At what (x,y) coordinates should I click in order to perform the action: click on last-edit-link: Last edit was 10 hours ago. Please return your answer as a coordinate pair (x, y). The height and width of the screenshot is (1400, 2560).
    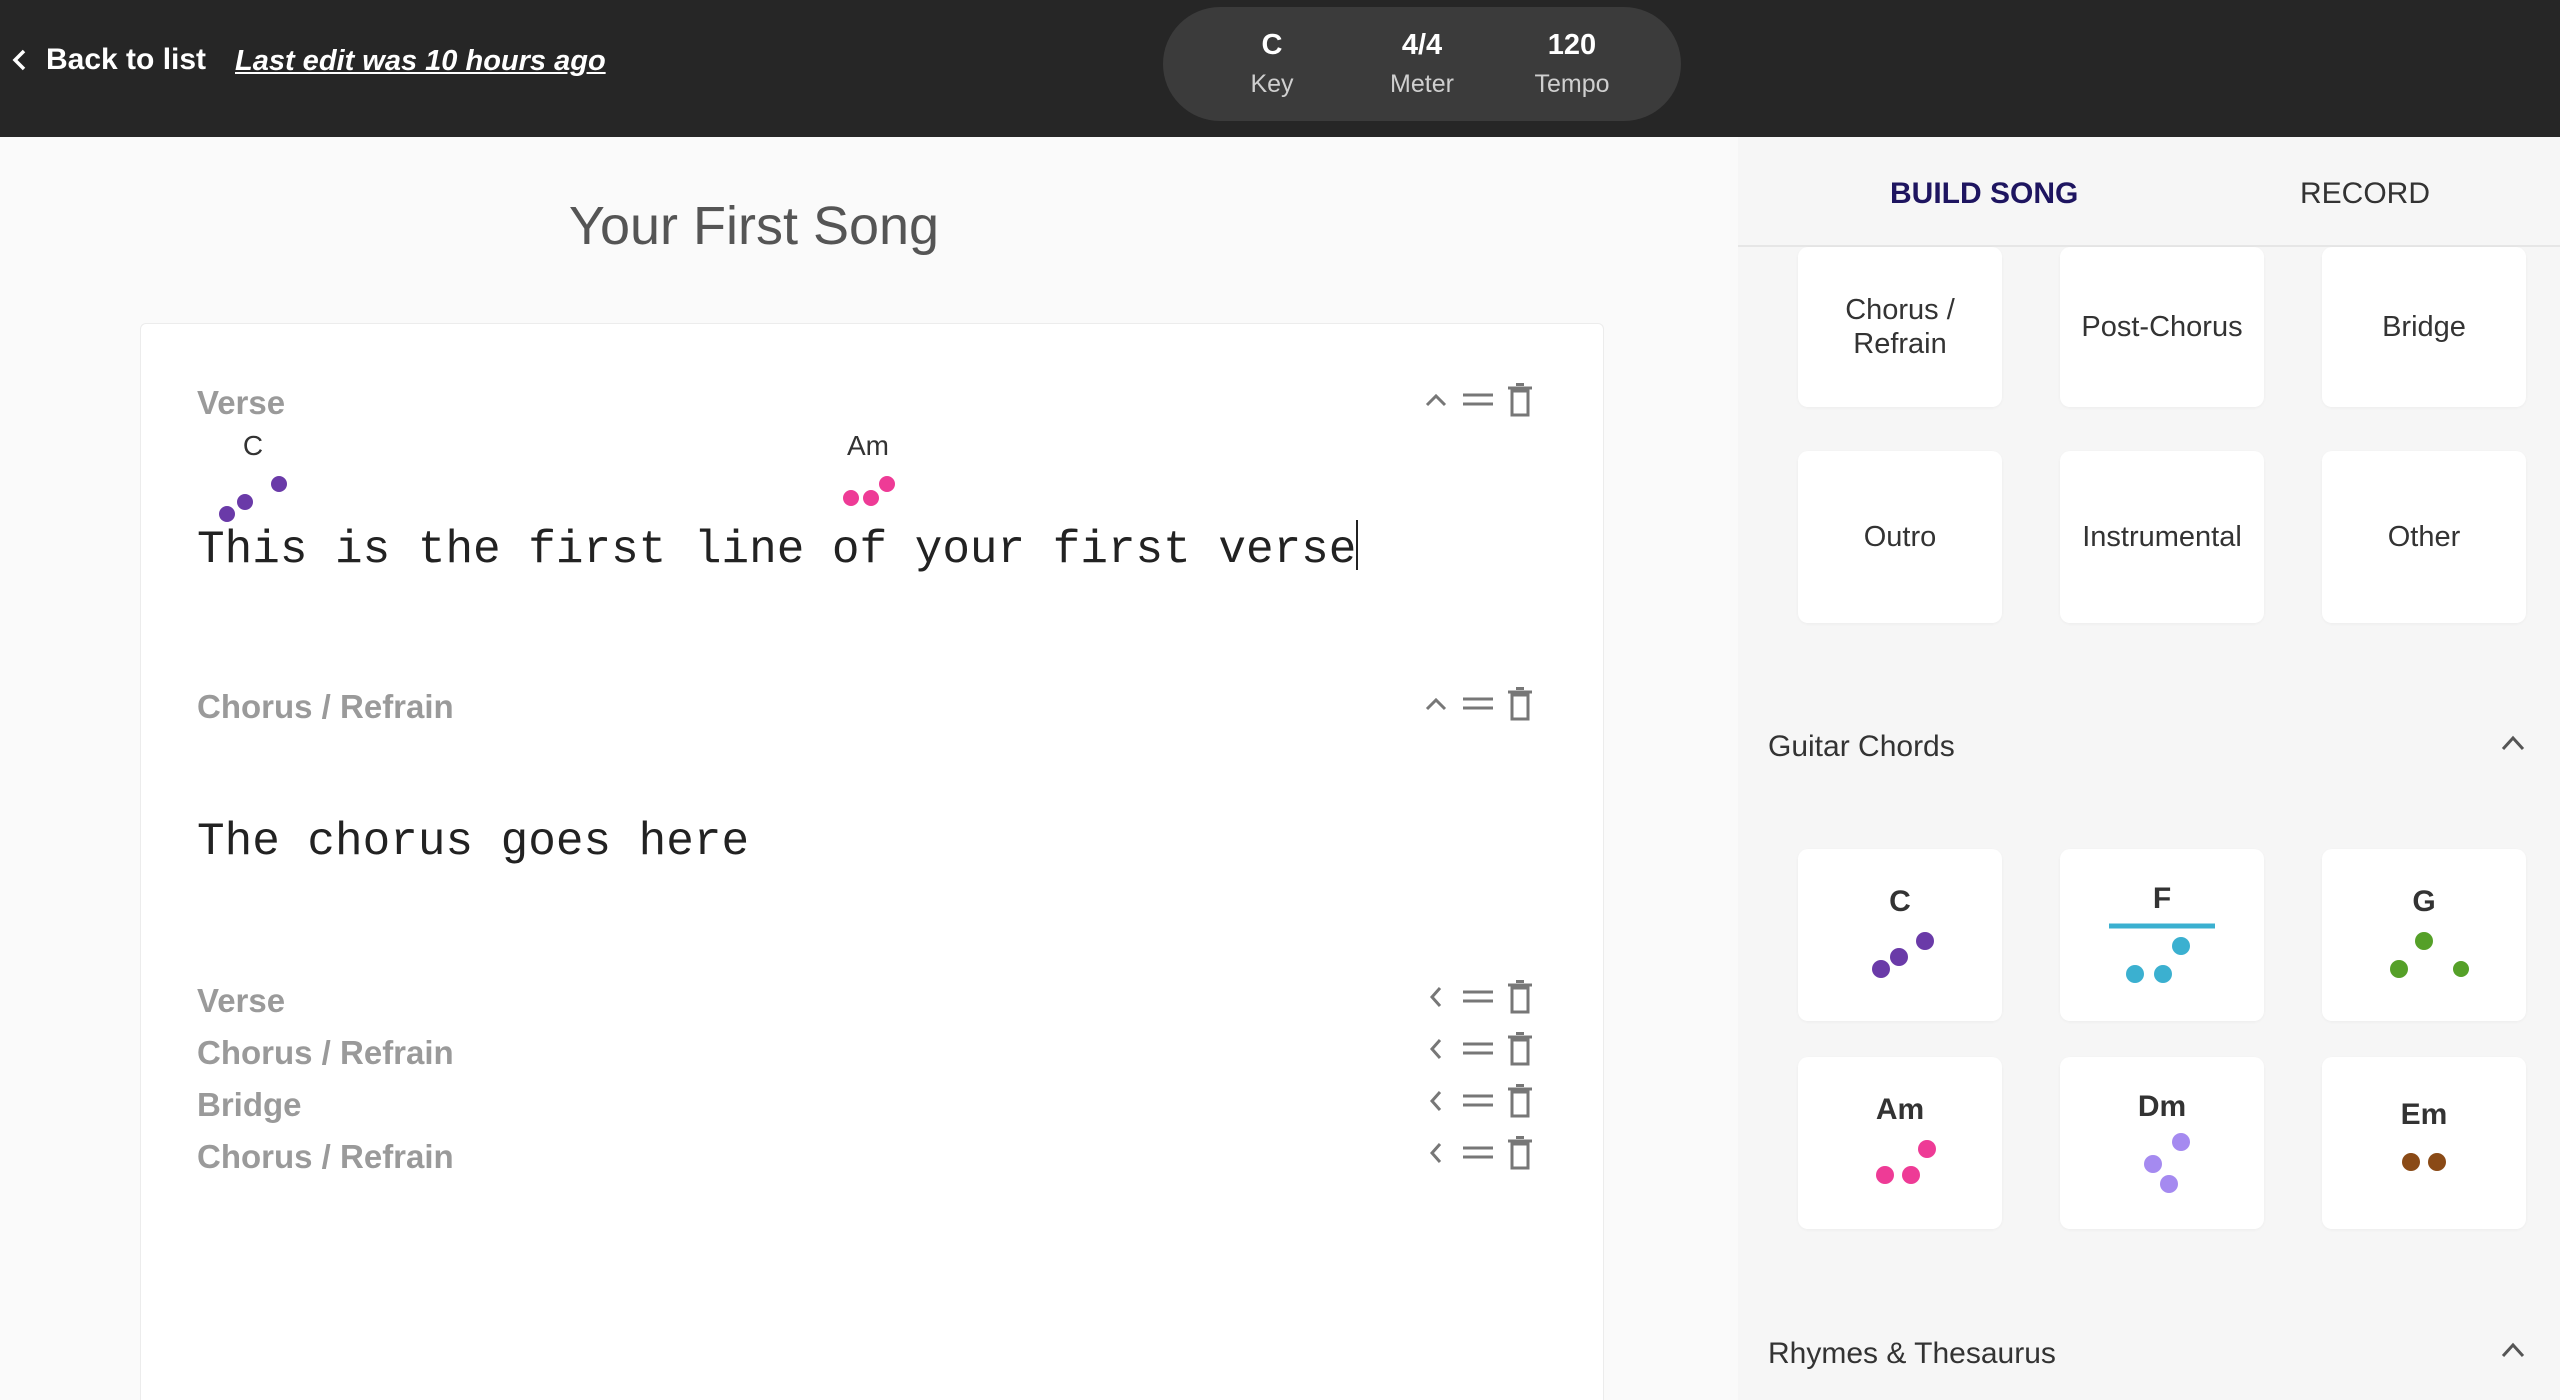
    Looking at the image, I should click on (420, 61).